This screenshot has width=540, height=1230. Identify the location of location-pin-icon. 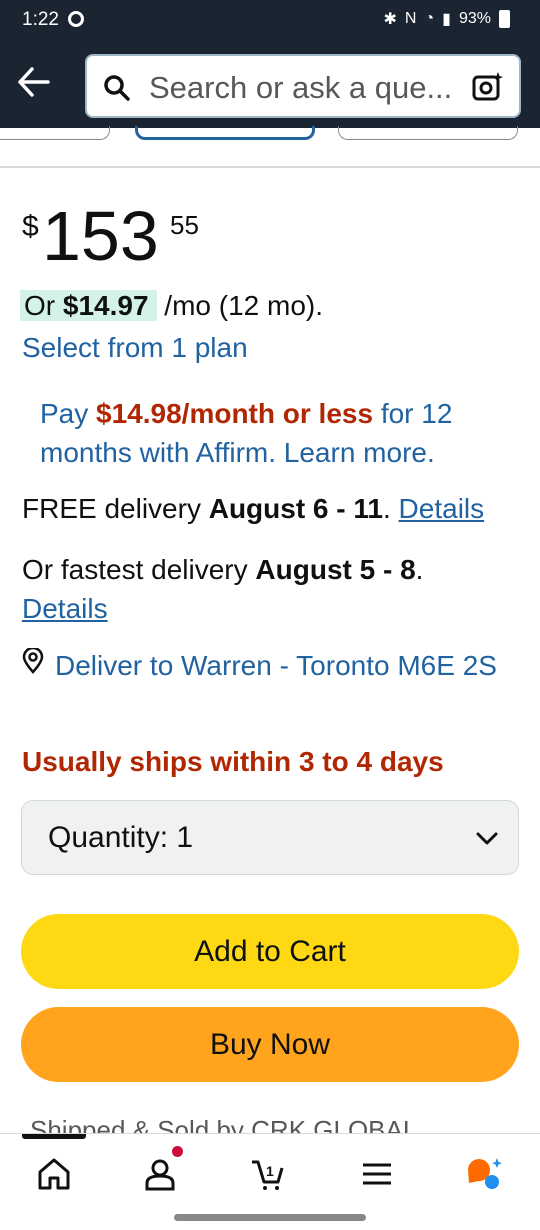
(33, 661).